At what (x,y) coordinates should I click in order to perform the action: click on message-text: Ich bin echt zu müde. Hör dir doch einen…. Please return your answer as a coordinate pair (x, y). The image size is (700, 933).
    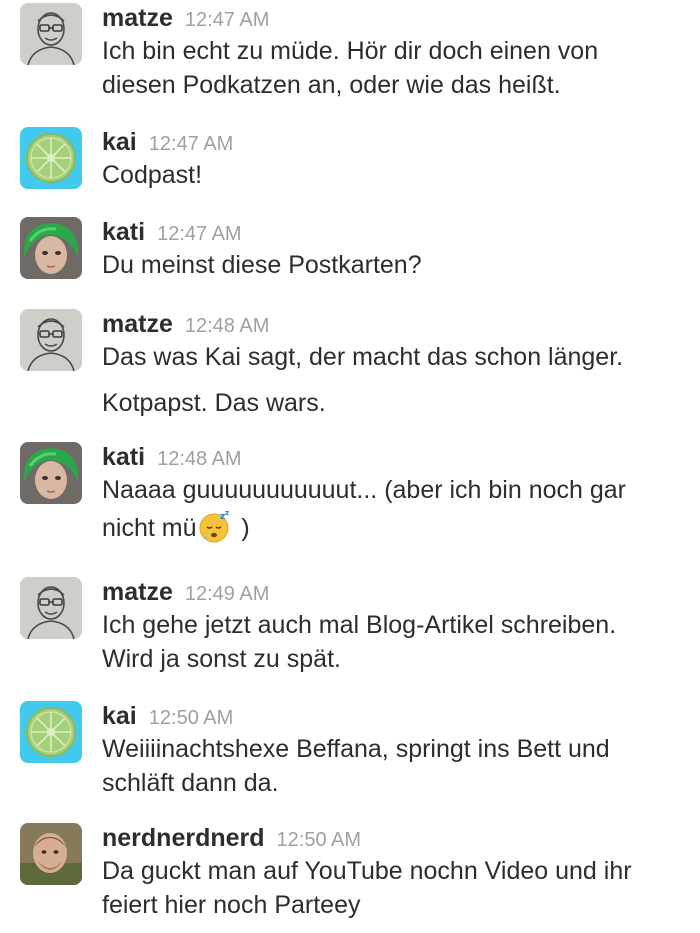
    Looking at the image, I should click on (350, 51).